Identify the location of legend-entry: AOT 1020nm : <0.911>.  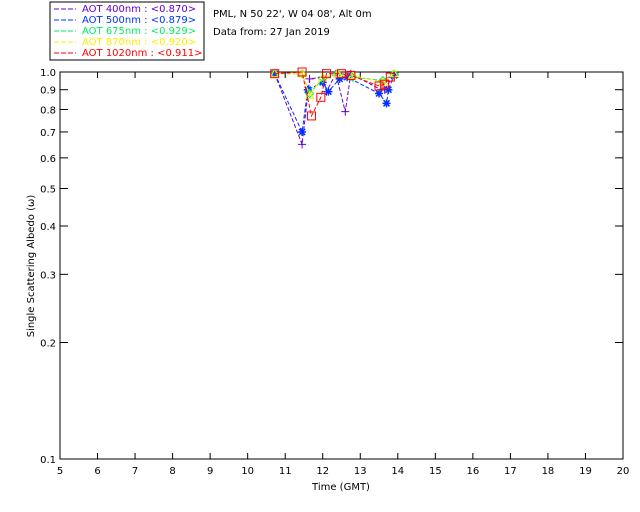
(142, 53).